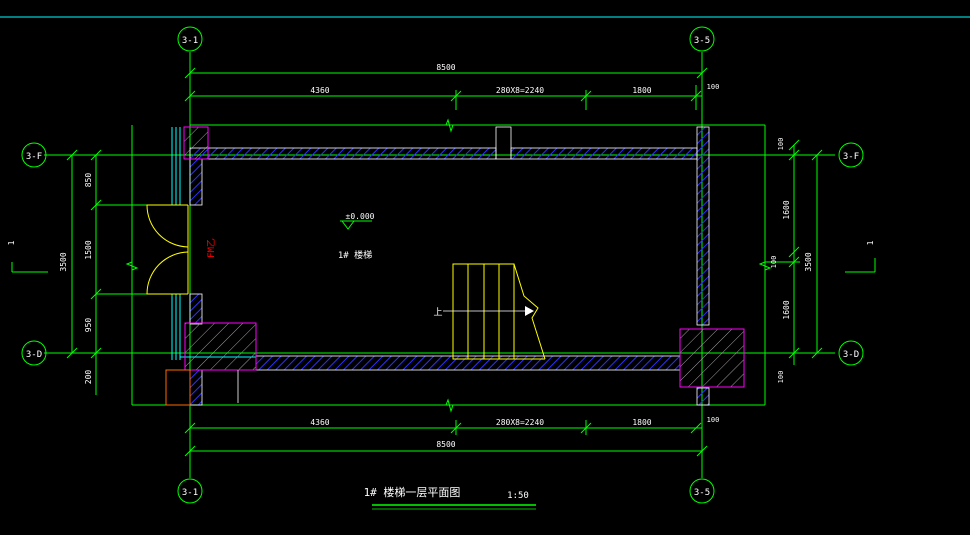 The width and height of the screenshot is (970, 535). I want to click on elevation-text: ±0.000, so click(360, 216).